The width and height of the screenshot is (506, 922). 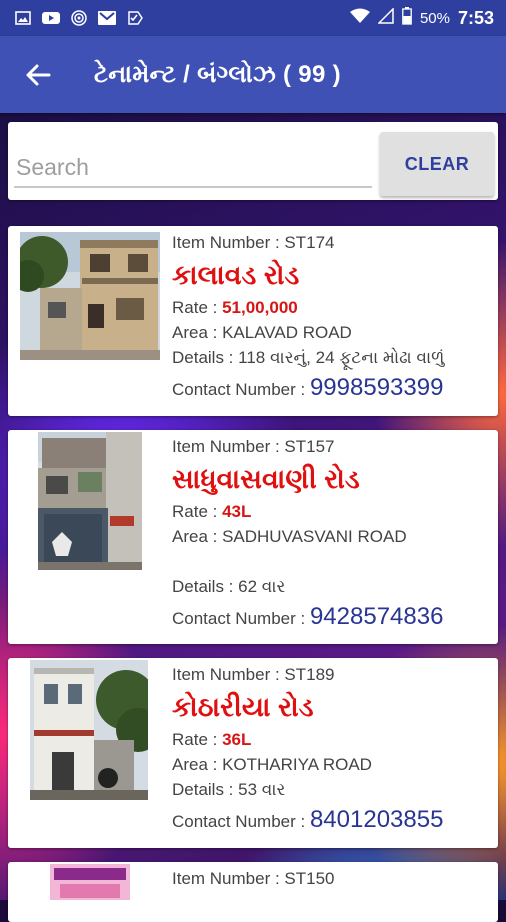 I want to click on item-number: Item Number : ST189, so click(x=253, y=674).